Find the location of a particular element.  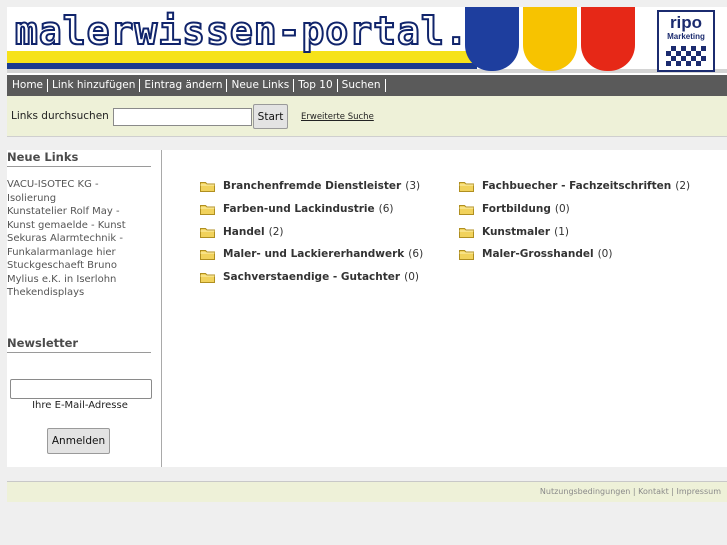

ripo-logo-sub: Marketing is located at coordinates (686, 36).